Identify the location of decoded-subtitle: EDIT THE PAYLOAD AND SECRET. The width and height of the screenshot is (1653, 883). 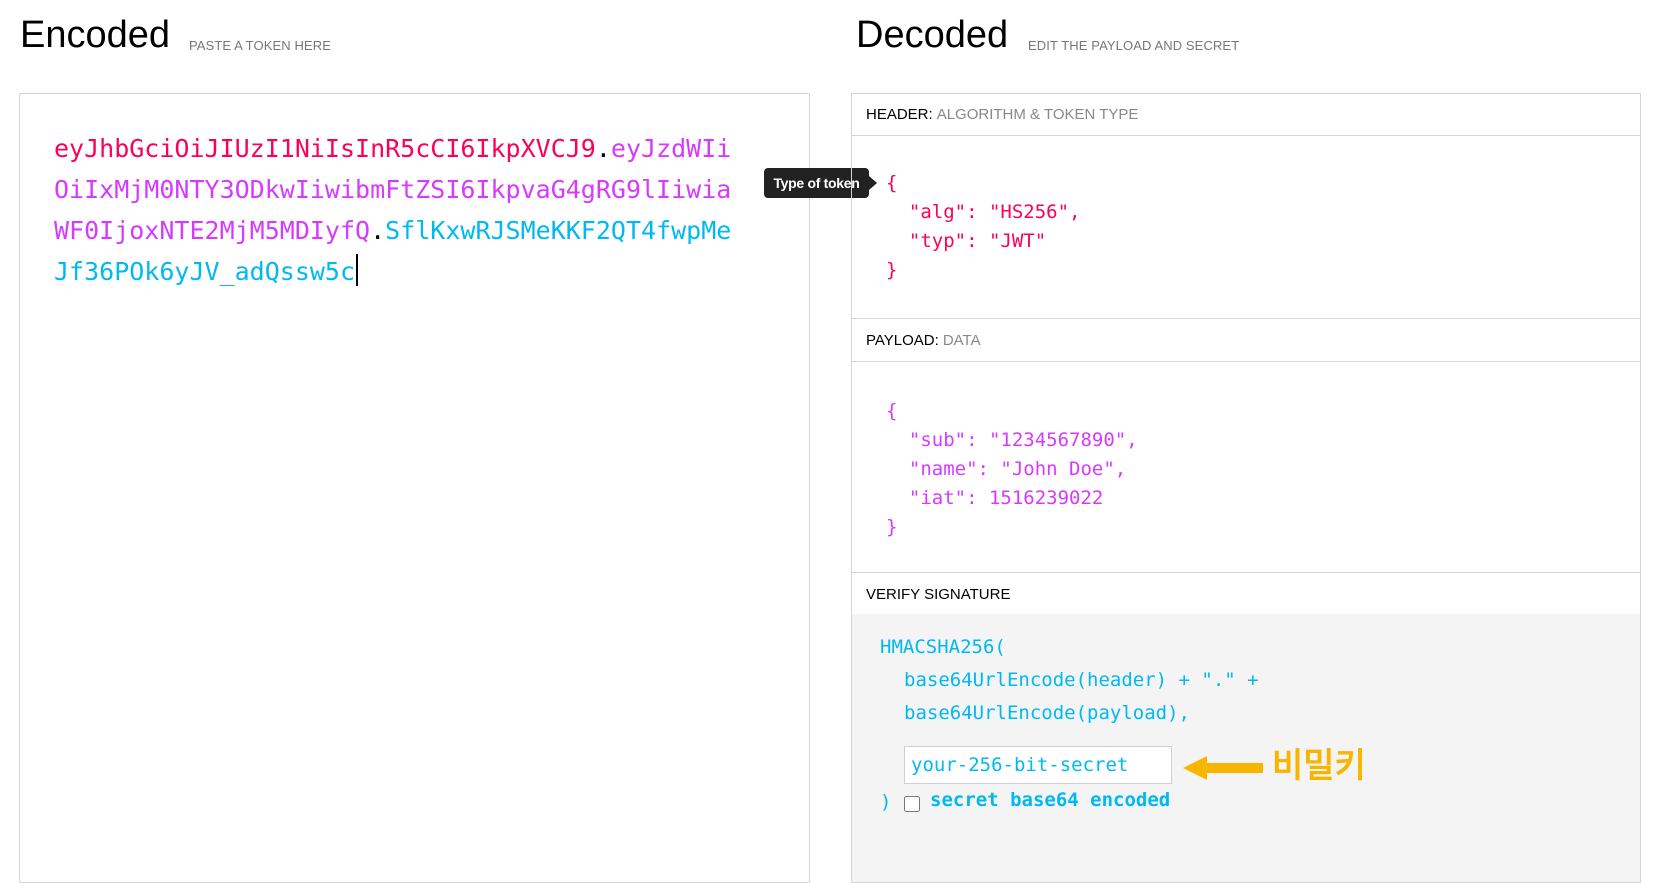
(1134, 45).